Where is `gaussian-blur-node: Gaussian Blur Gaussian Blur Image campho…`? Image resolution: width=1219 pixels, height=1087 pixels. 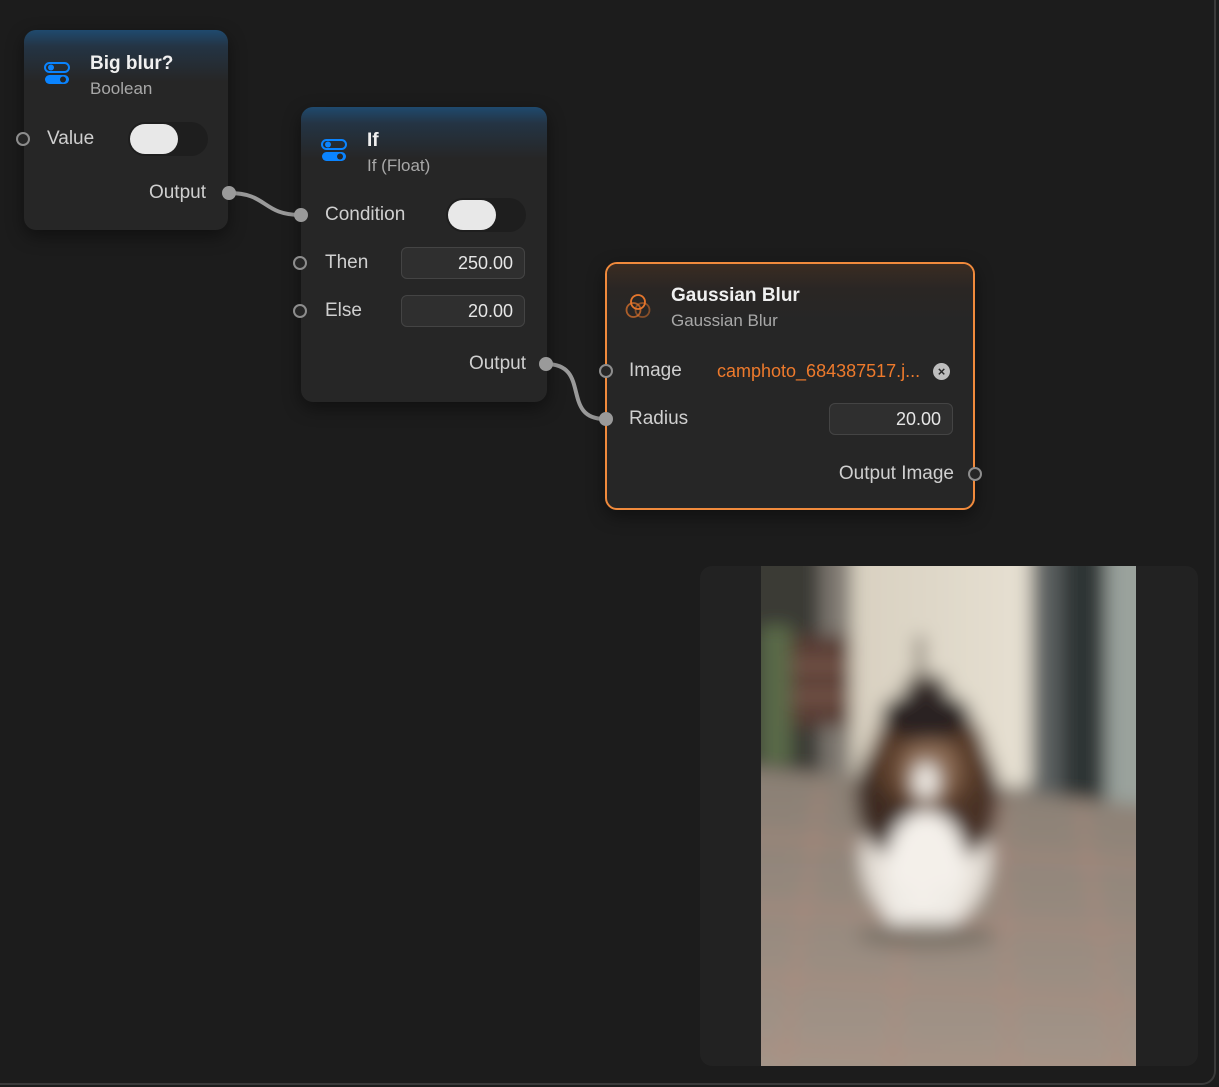
gaussian-blur-node: Gaussian Blur Gaussian Blur Image campho… is located at coordinates (790, 386).